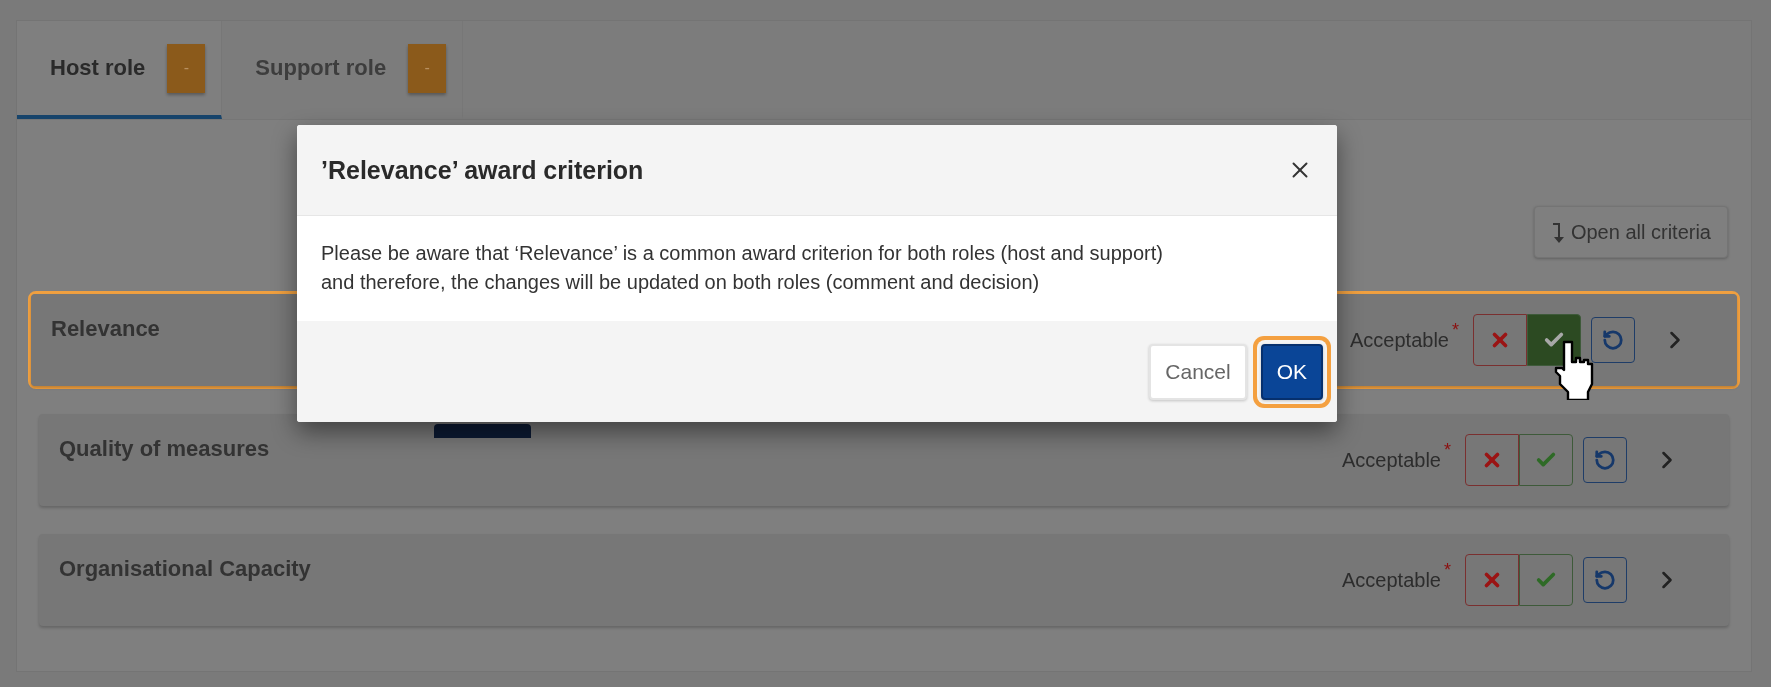 This screenshot has height=687, width=1771. Describe the element at coordinates (884, 580) in the screenshot. I see `criterion-row: Organisational Capacity Acceptable*` at that location.